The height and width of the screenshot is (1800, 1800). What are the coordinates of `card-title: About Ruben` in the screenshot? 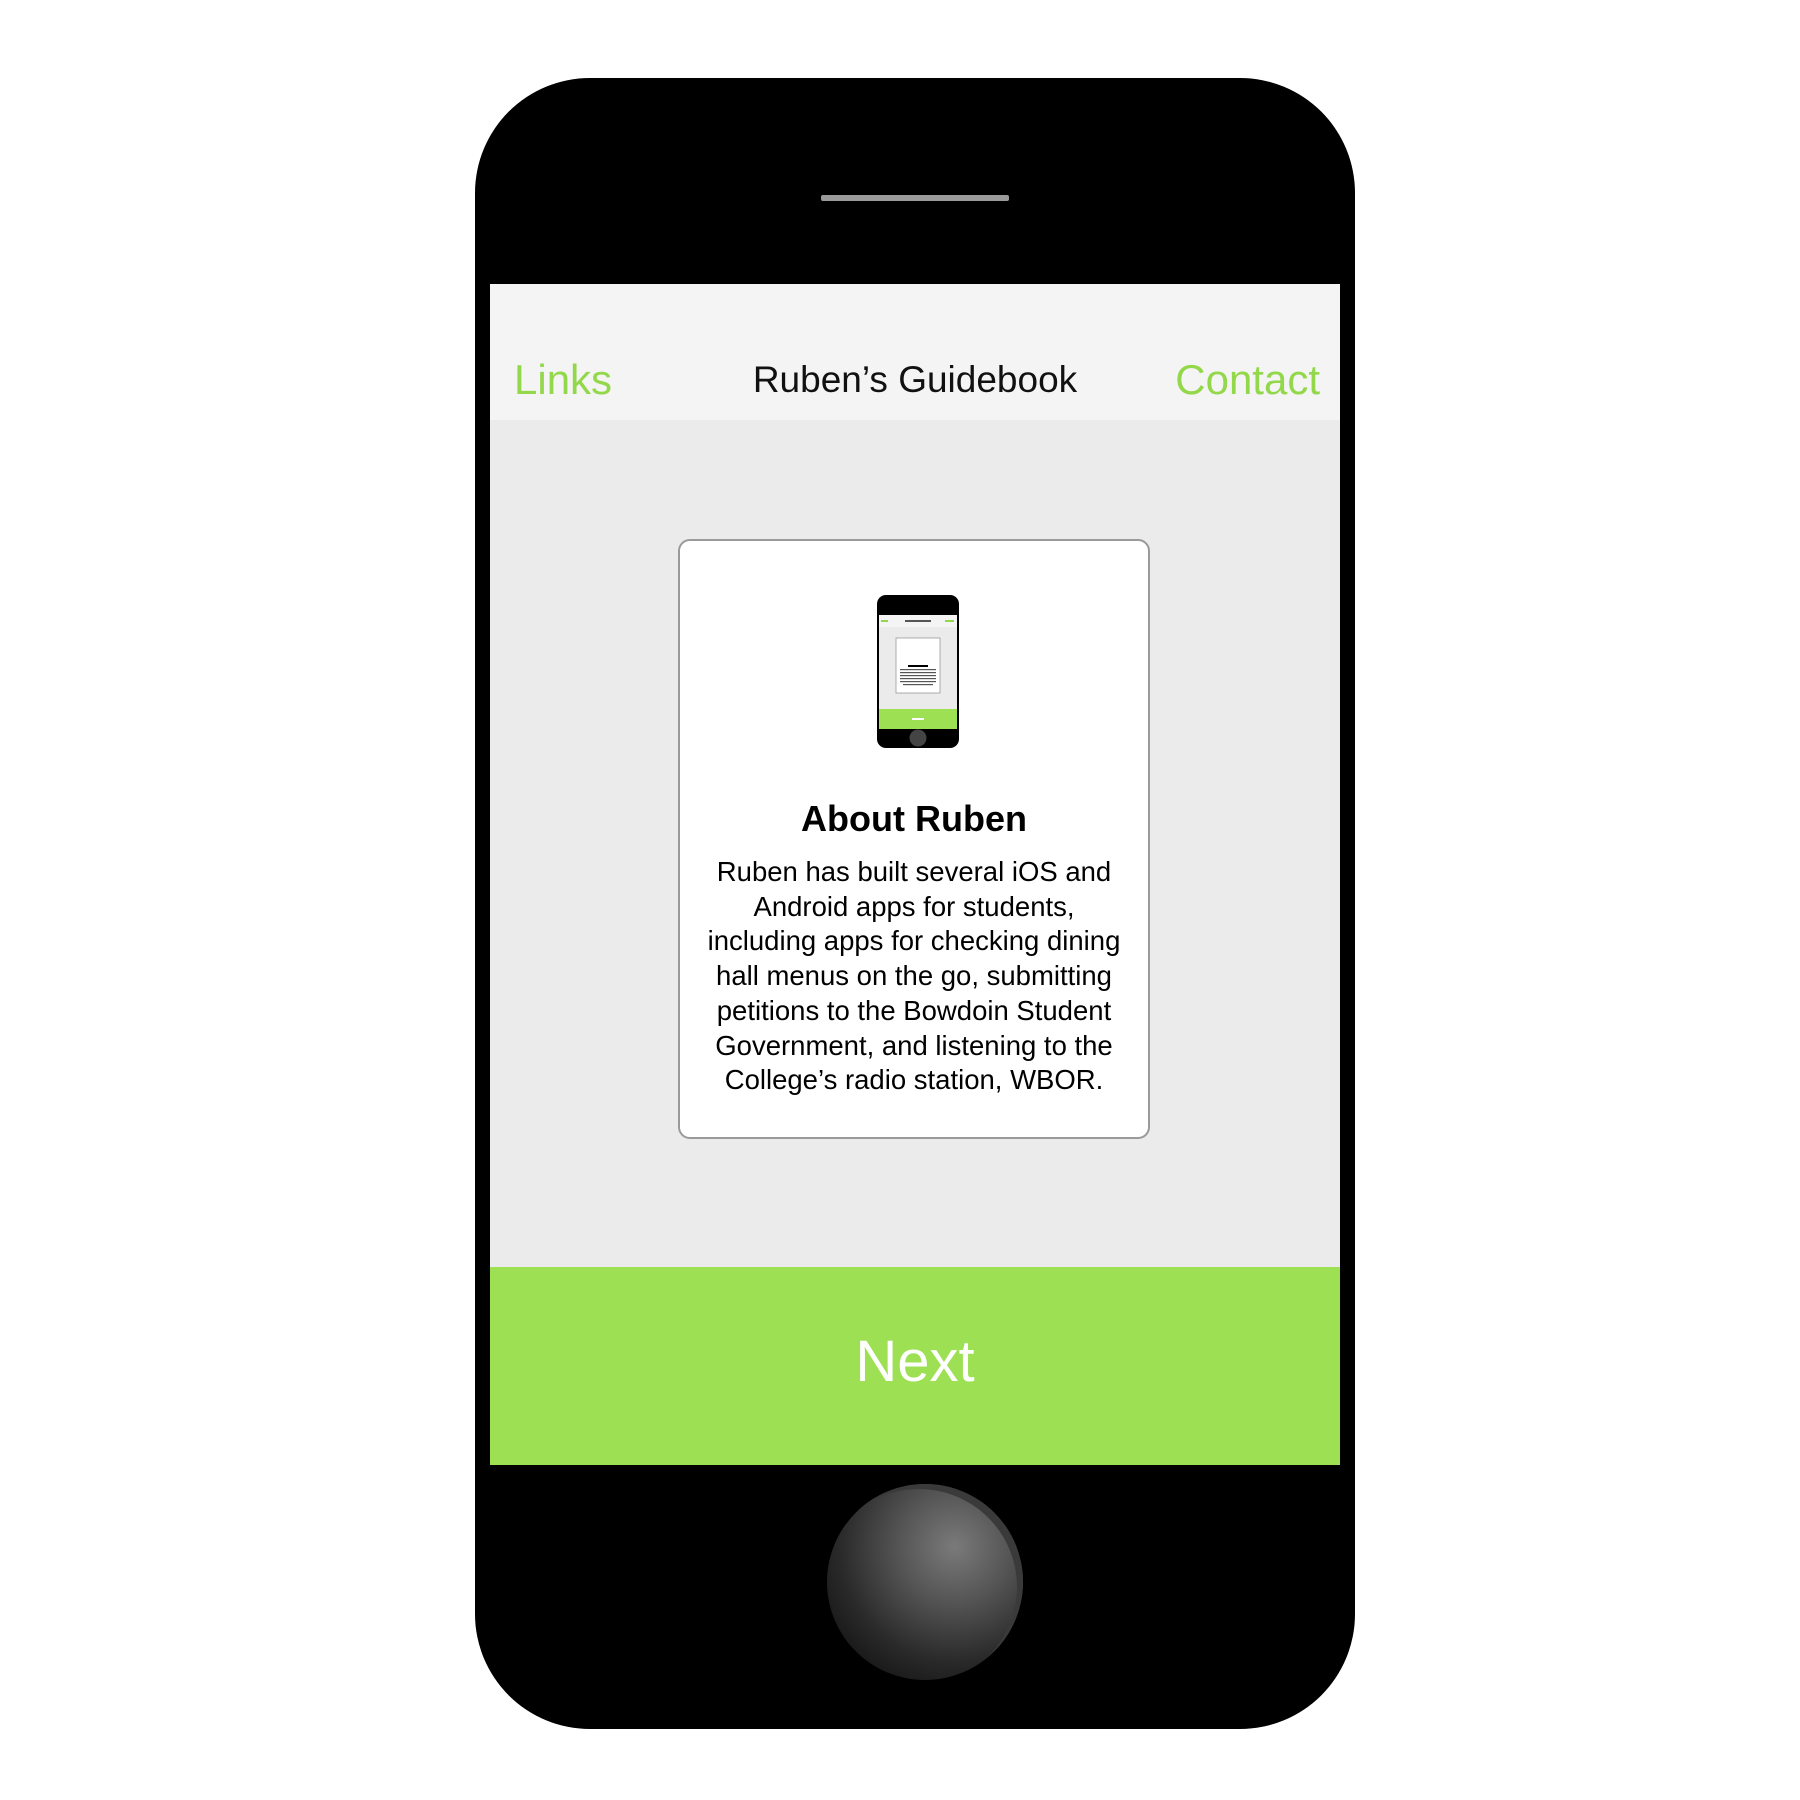 It's located at (914, 818).